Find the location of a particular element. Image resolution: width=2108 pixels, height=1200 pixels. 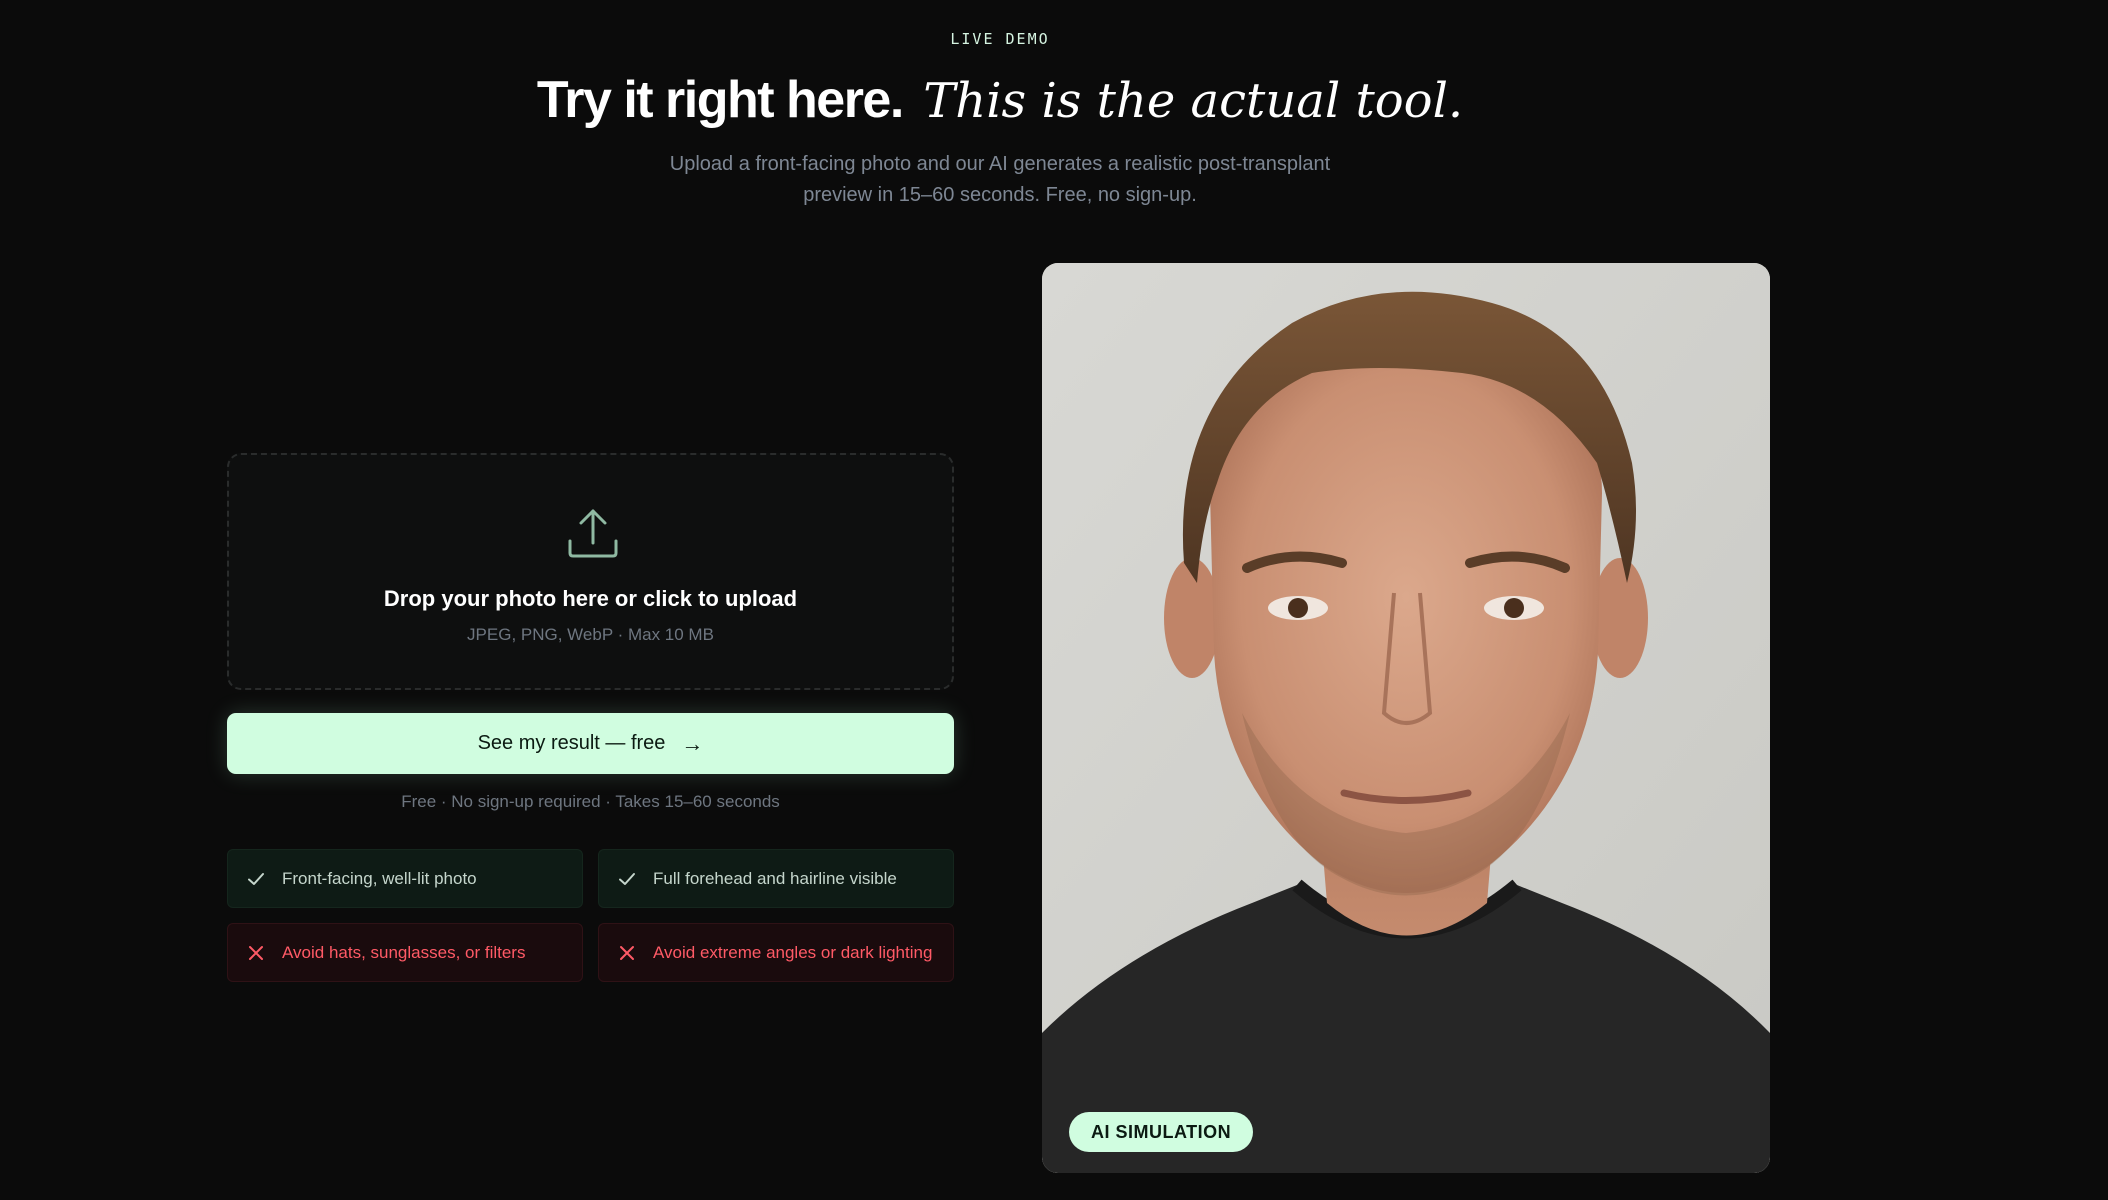

tip-good-hairline-visible: Full forehead and hairline visible is located at coordinates (776, 878).